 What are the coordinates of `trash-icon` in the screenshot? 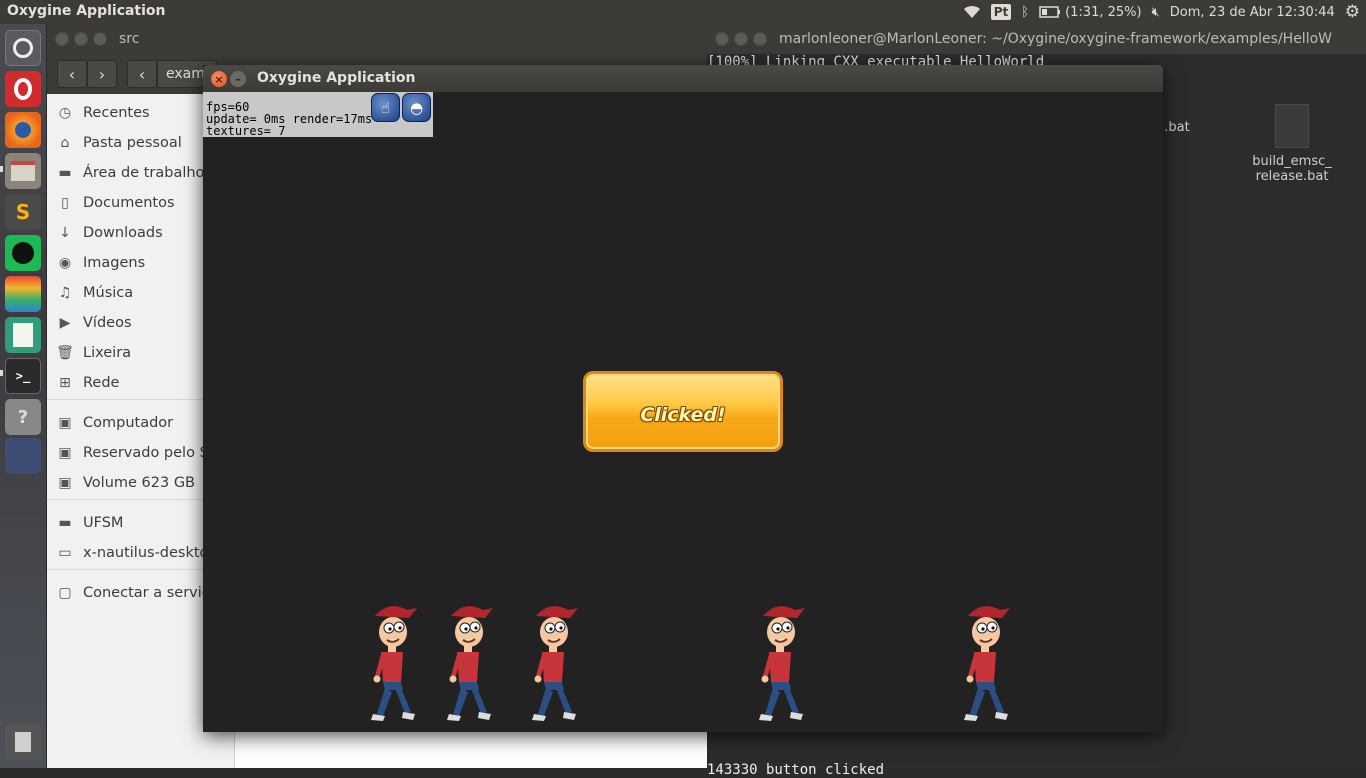 It's located at (23, 742).